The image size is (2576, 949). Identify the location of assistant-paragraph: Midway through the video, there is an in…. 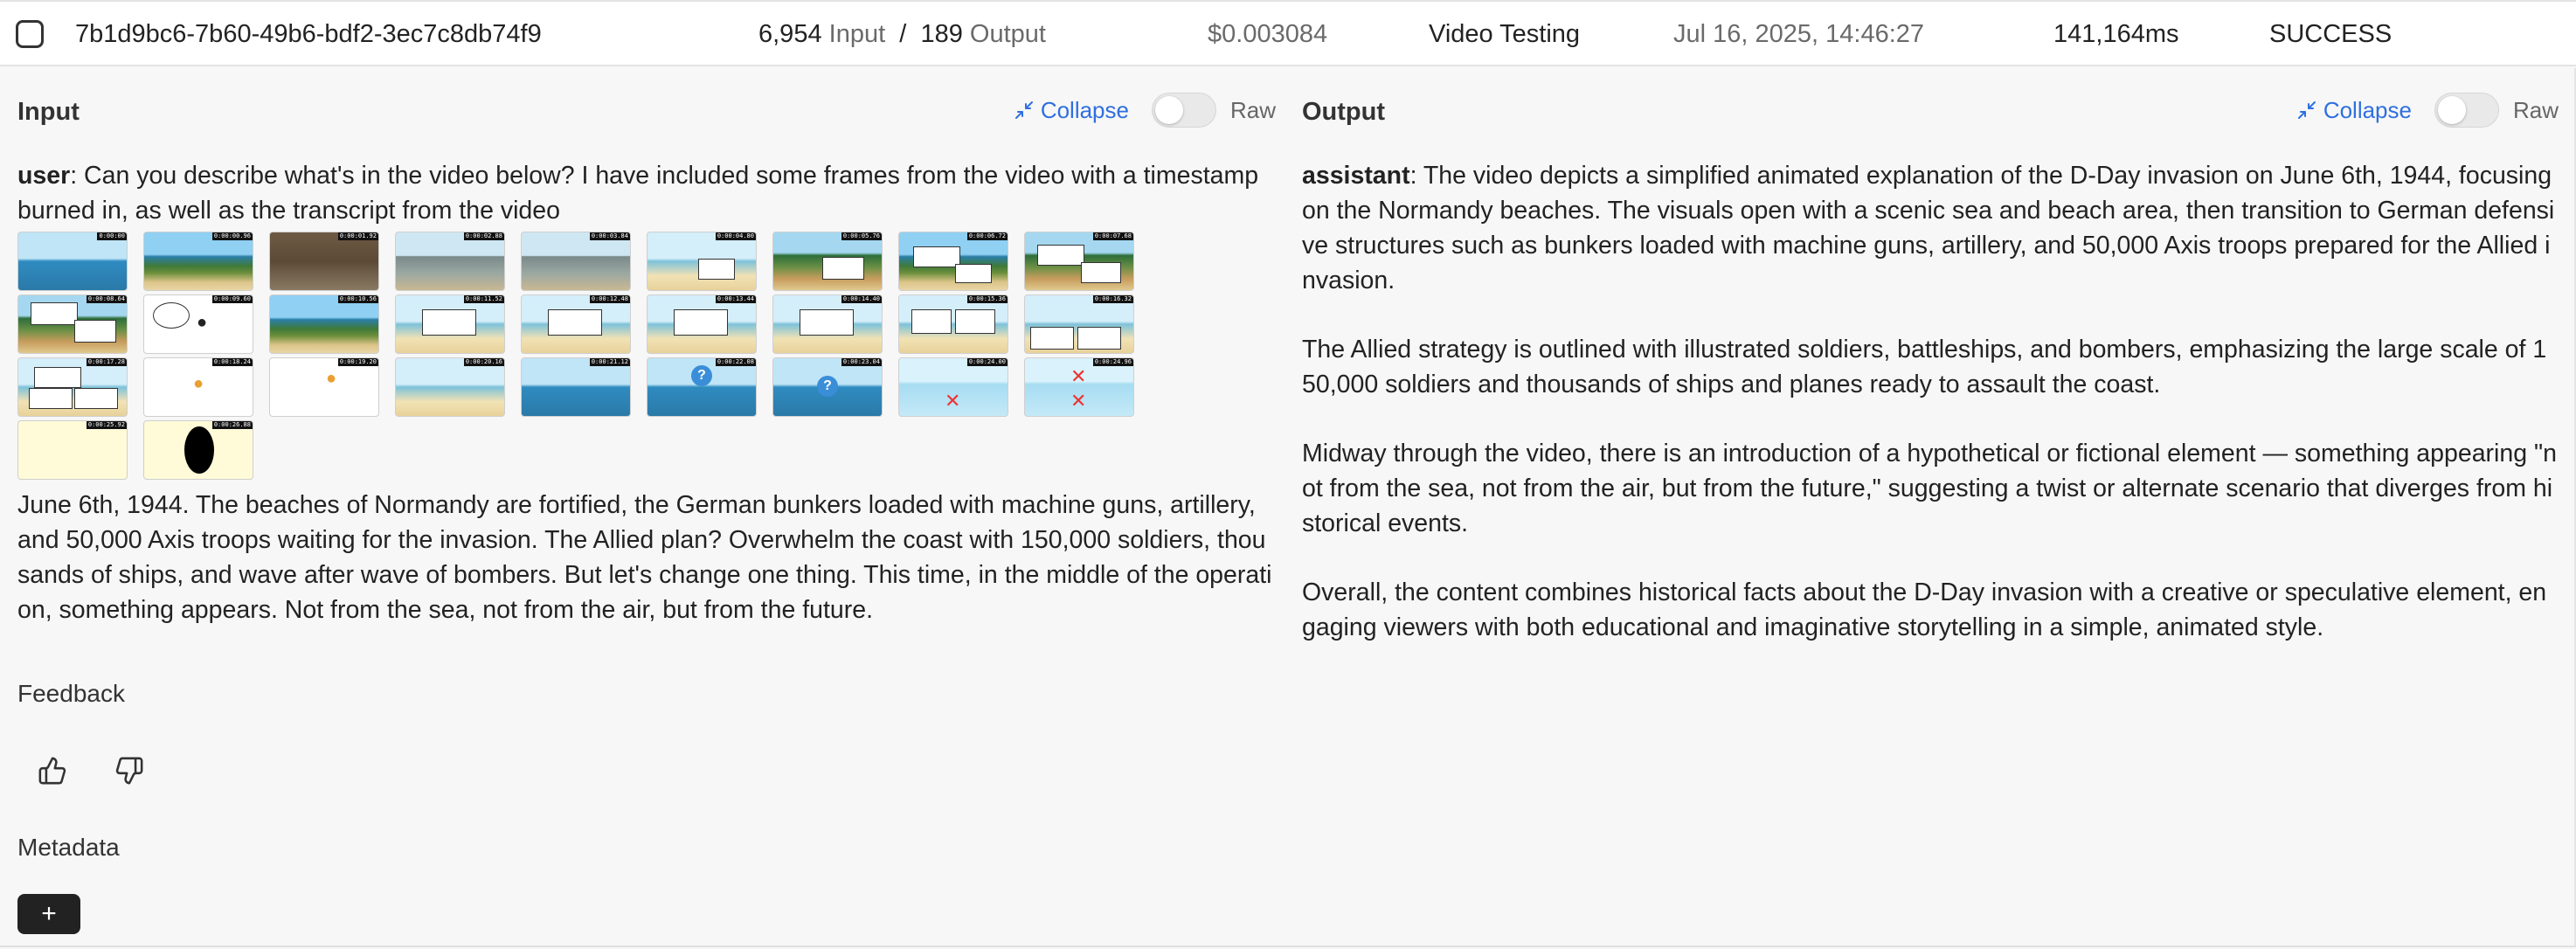
(1929, 489).